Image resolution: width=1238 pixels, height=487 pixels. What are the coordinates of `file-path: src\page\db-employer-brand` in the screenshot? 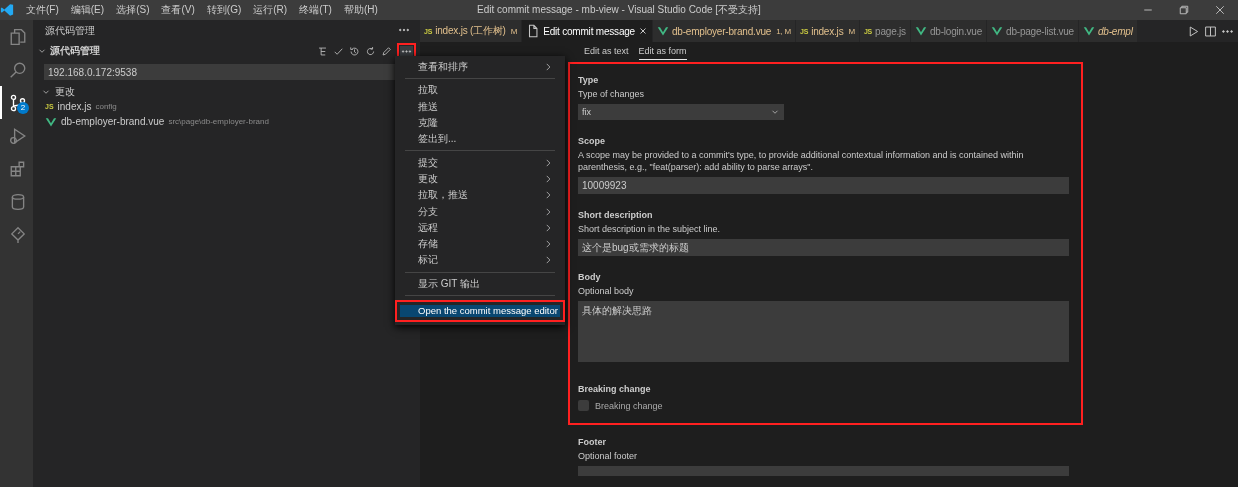 It's located at (218, 121).